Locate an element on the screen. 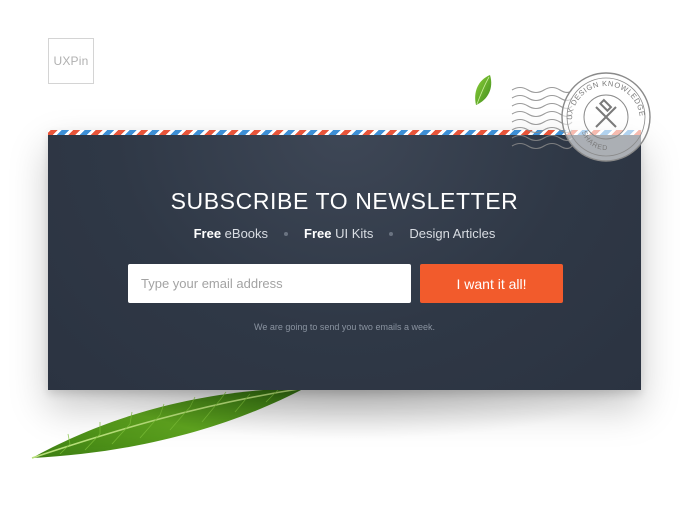 The image size is (690, 518). feature-ebooks: Free eBooks is located at coordinates (231, 233).